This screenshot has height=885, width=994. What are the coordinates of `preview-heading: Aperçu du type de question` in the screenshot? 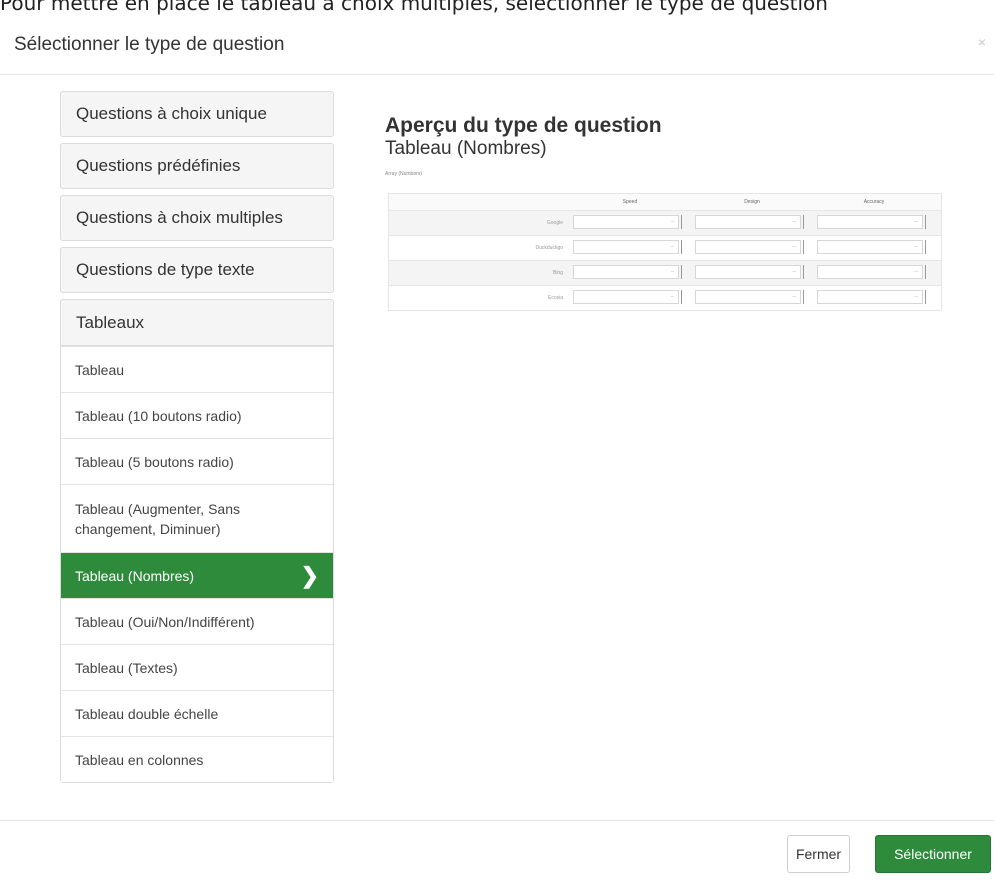 It's located at (523, 125).